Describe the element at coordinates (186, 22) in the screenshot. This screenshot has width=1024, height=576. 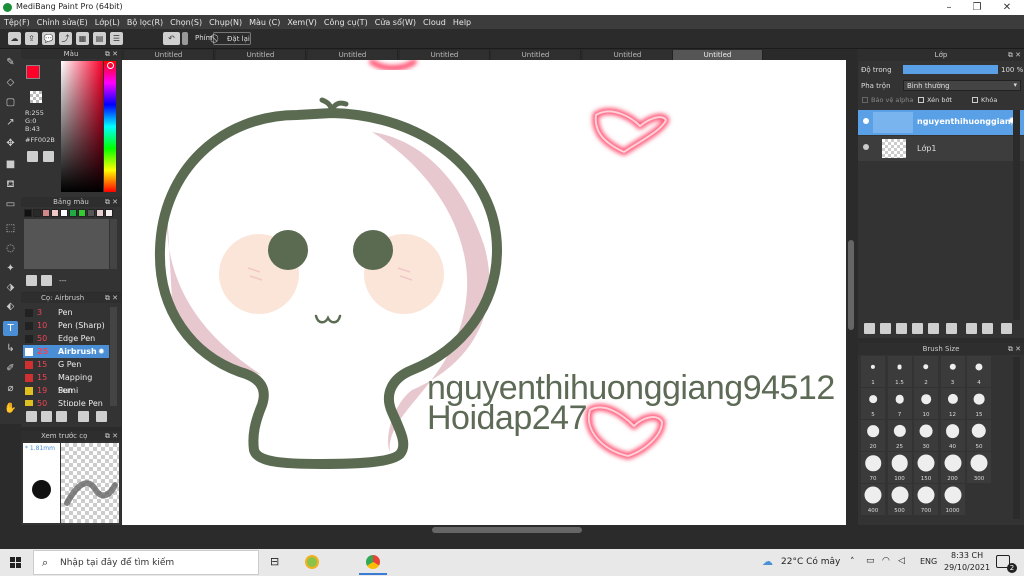
I see `menu-select: Chọn(S)` at that location.